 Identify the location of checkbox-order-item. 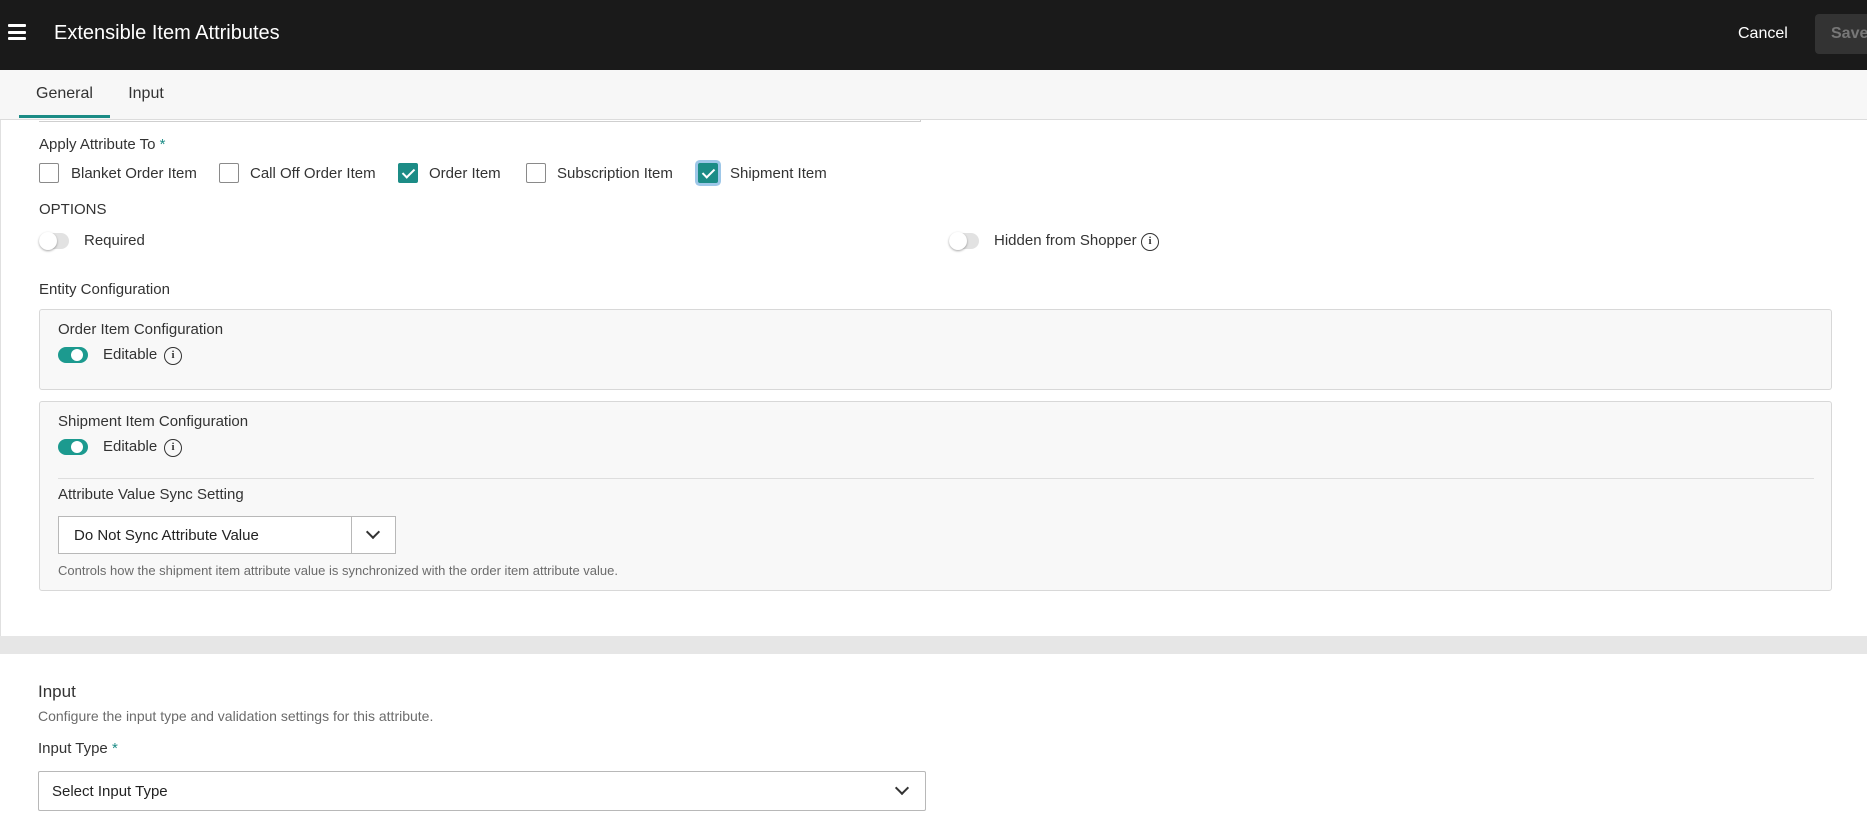
(408, 173).